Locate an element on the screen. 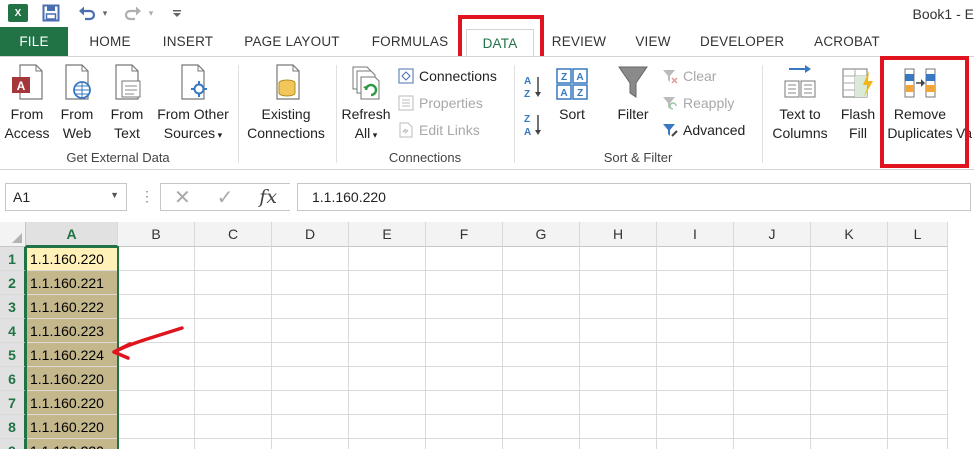 This screenshot has width=974, height=449. cell-f9 is located at coordinates (464, 444).